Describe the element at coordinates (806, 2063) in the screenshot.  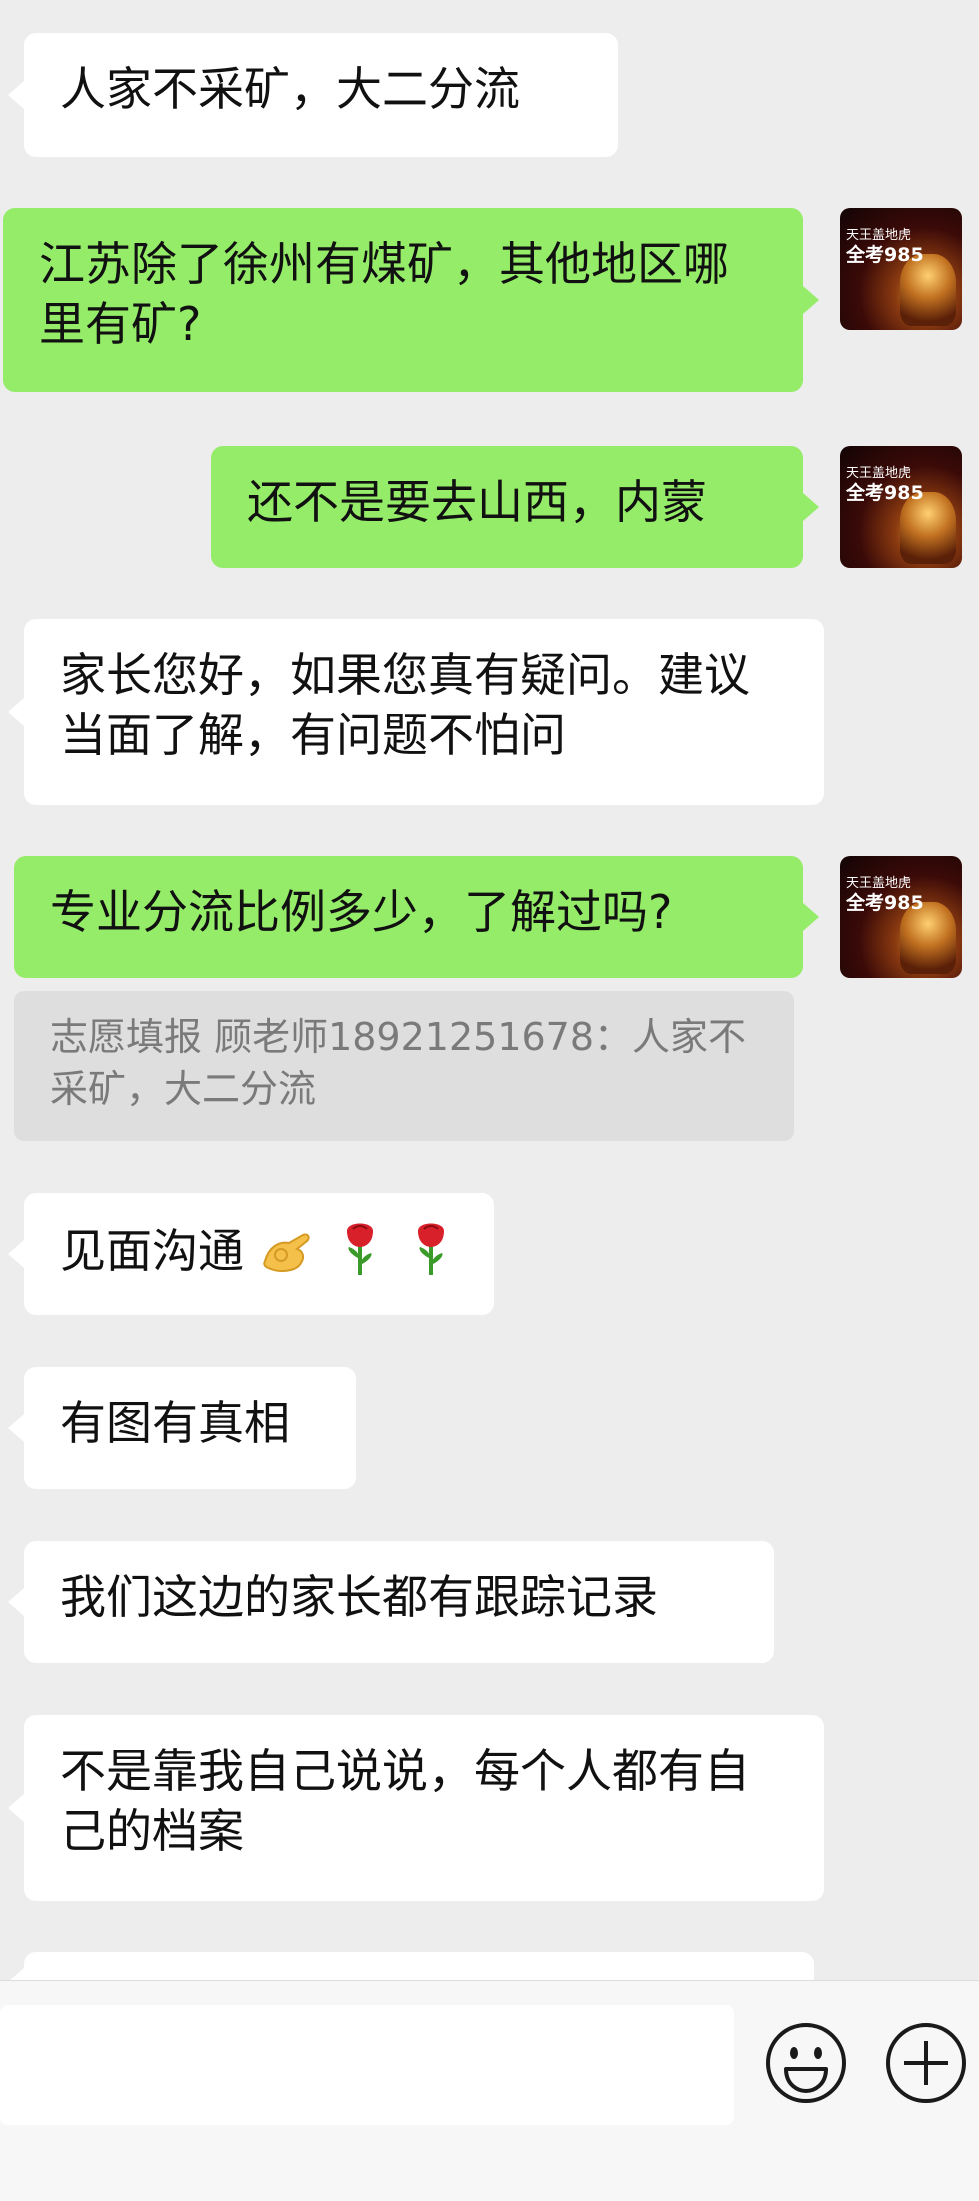
I see `smiley-icon` at that location.